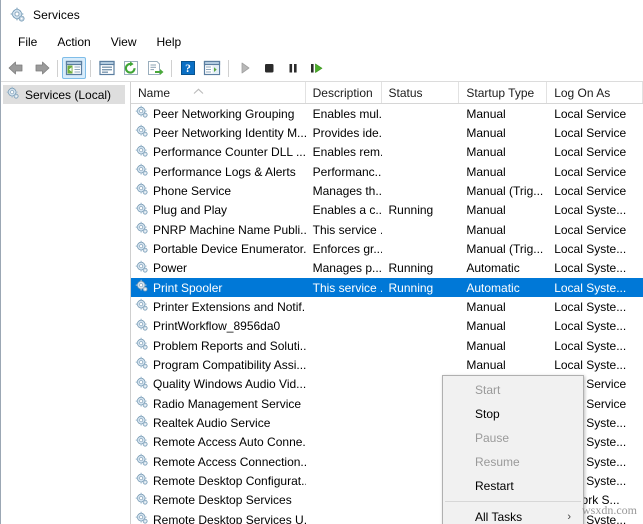  I want to click on show-hide-console-tree-icon, so click(74, 68).